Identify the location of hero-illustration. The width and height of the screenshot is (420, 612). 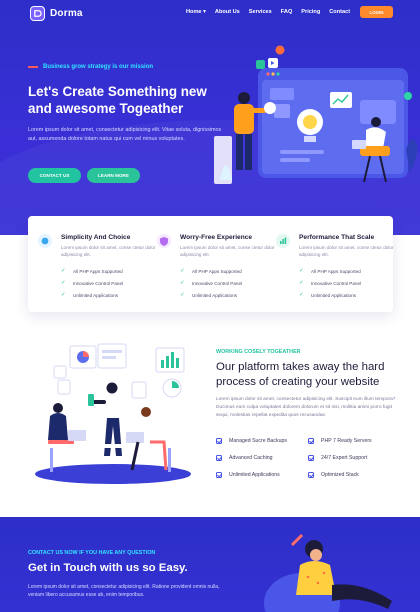
(316, 114).